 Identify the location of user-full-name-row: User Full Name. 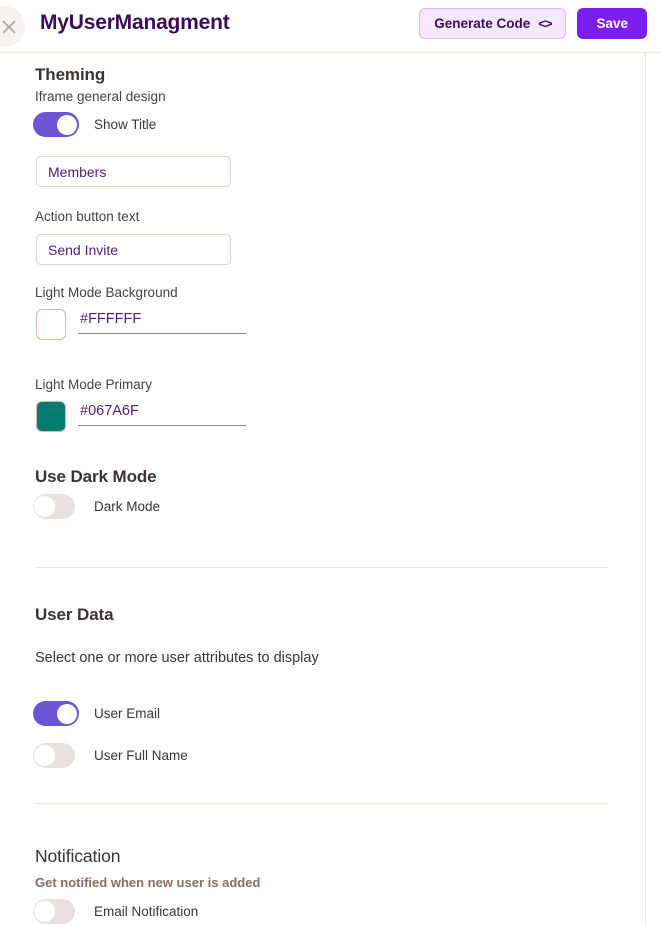
(110, 755).